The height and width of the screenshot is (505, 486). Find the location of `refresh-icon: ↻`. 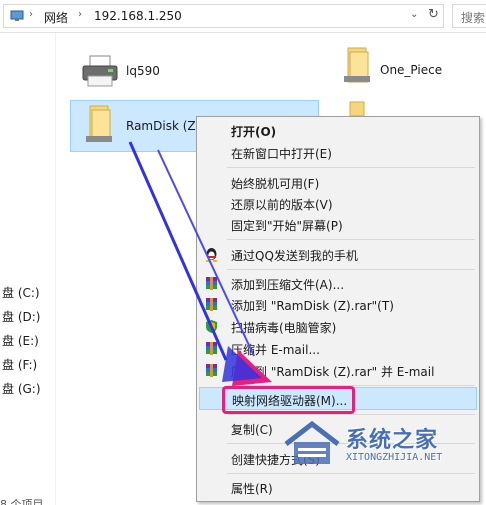

refresh-icon: ↻ is located at coordinates (433, 14).